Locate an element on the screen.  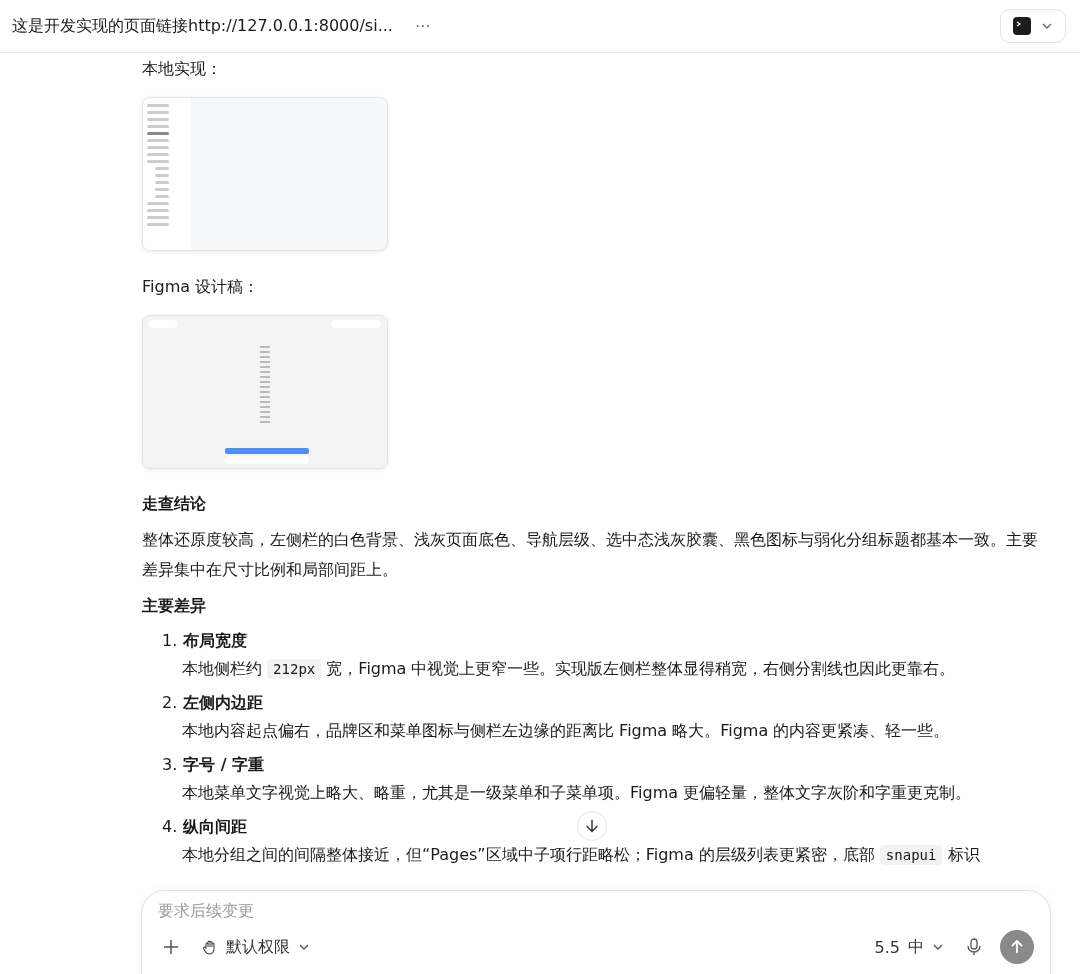
terminal-icon is located at coordinates (1022, 26).